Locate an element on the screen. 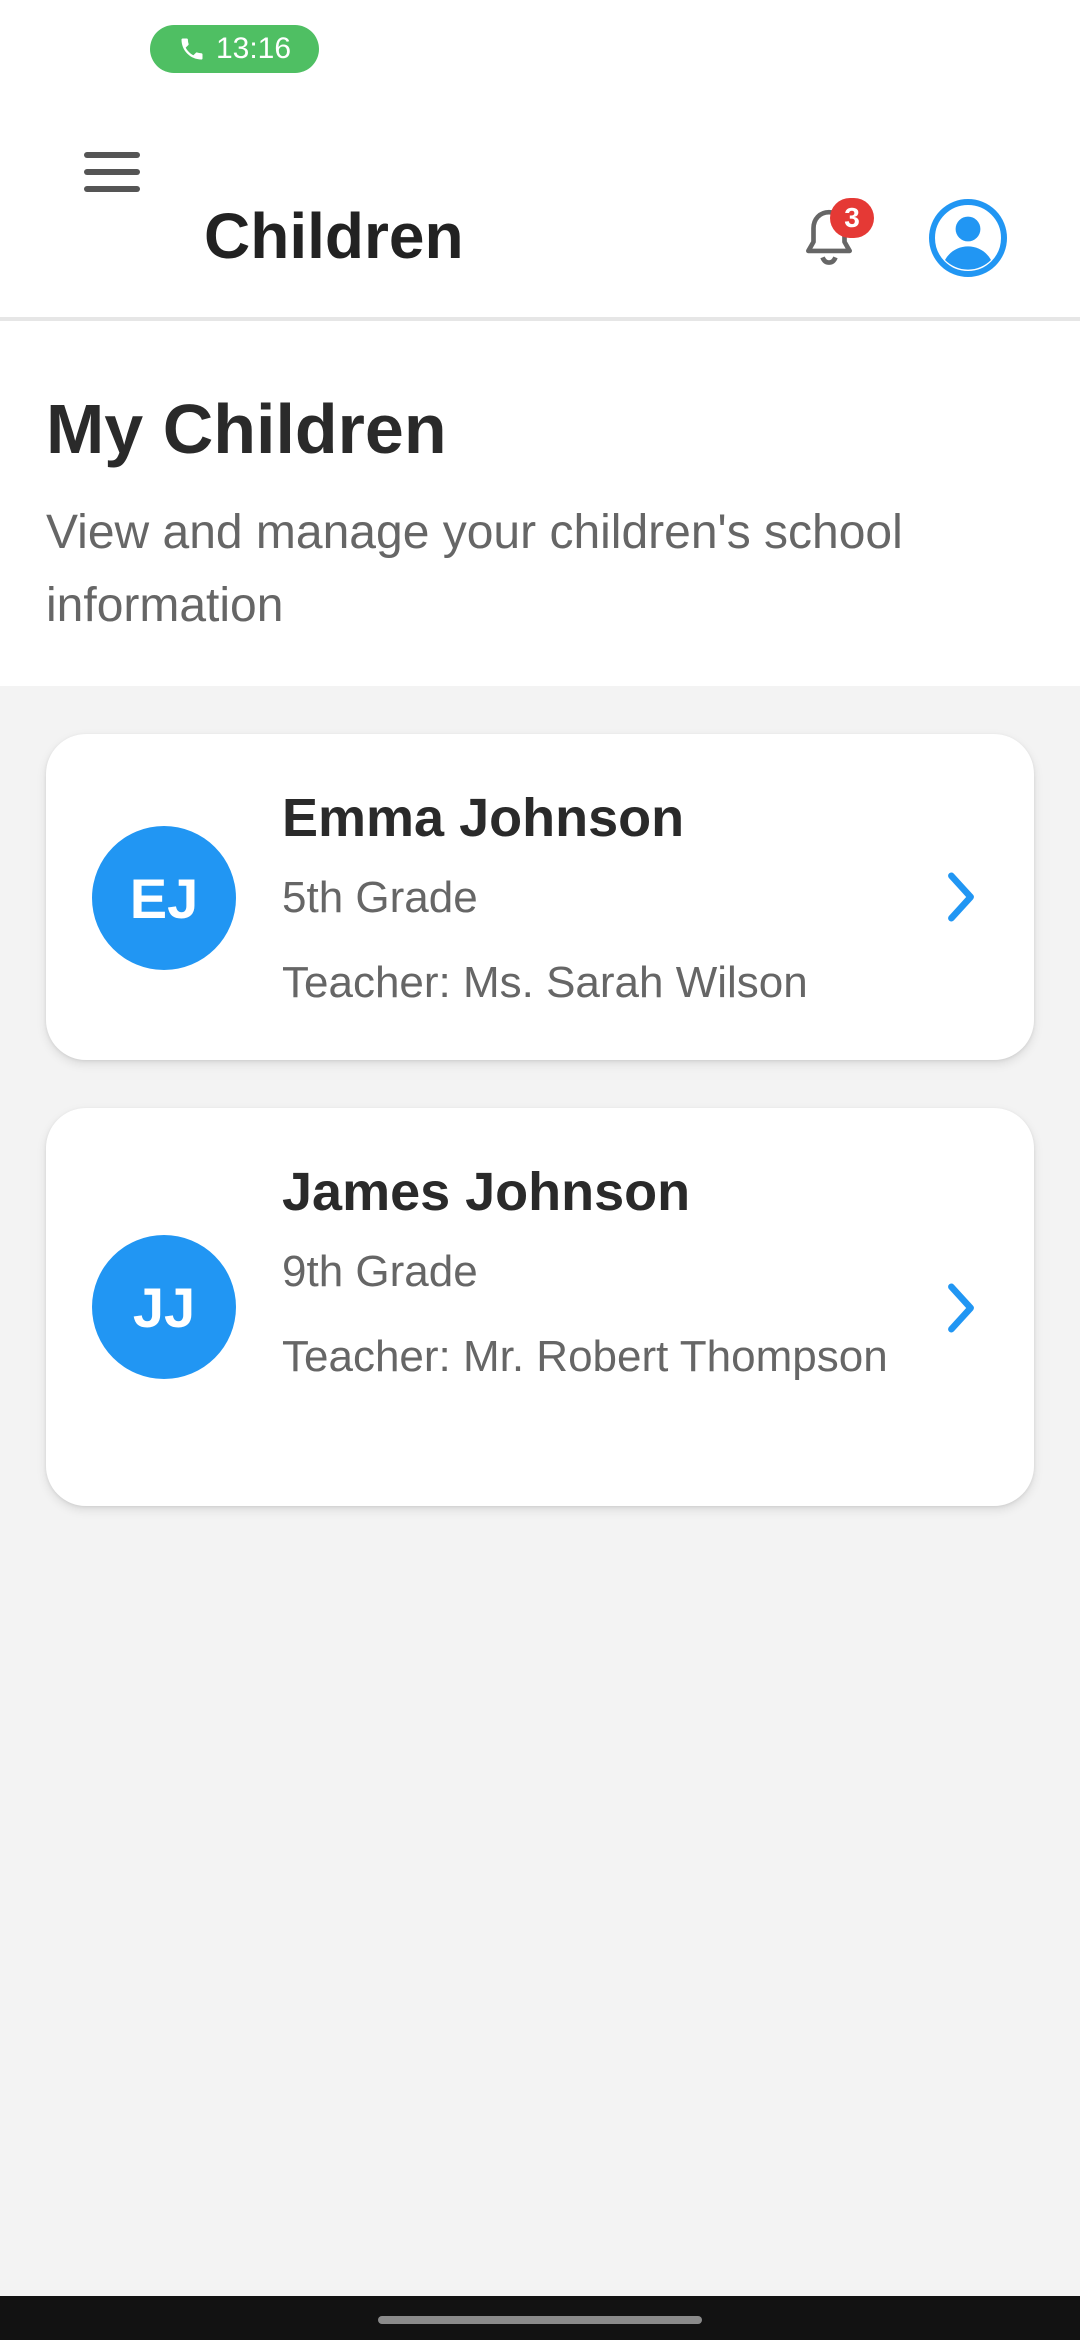 This screenshot has width=1080, height=2340. top-app-bar is located at coordinates (540, 200).